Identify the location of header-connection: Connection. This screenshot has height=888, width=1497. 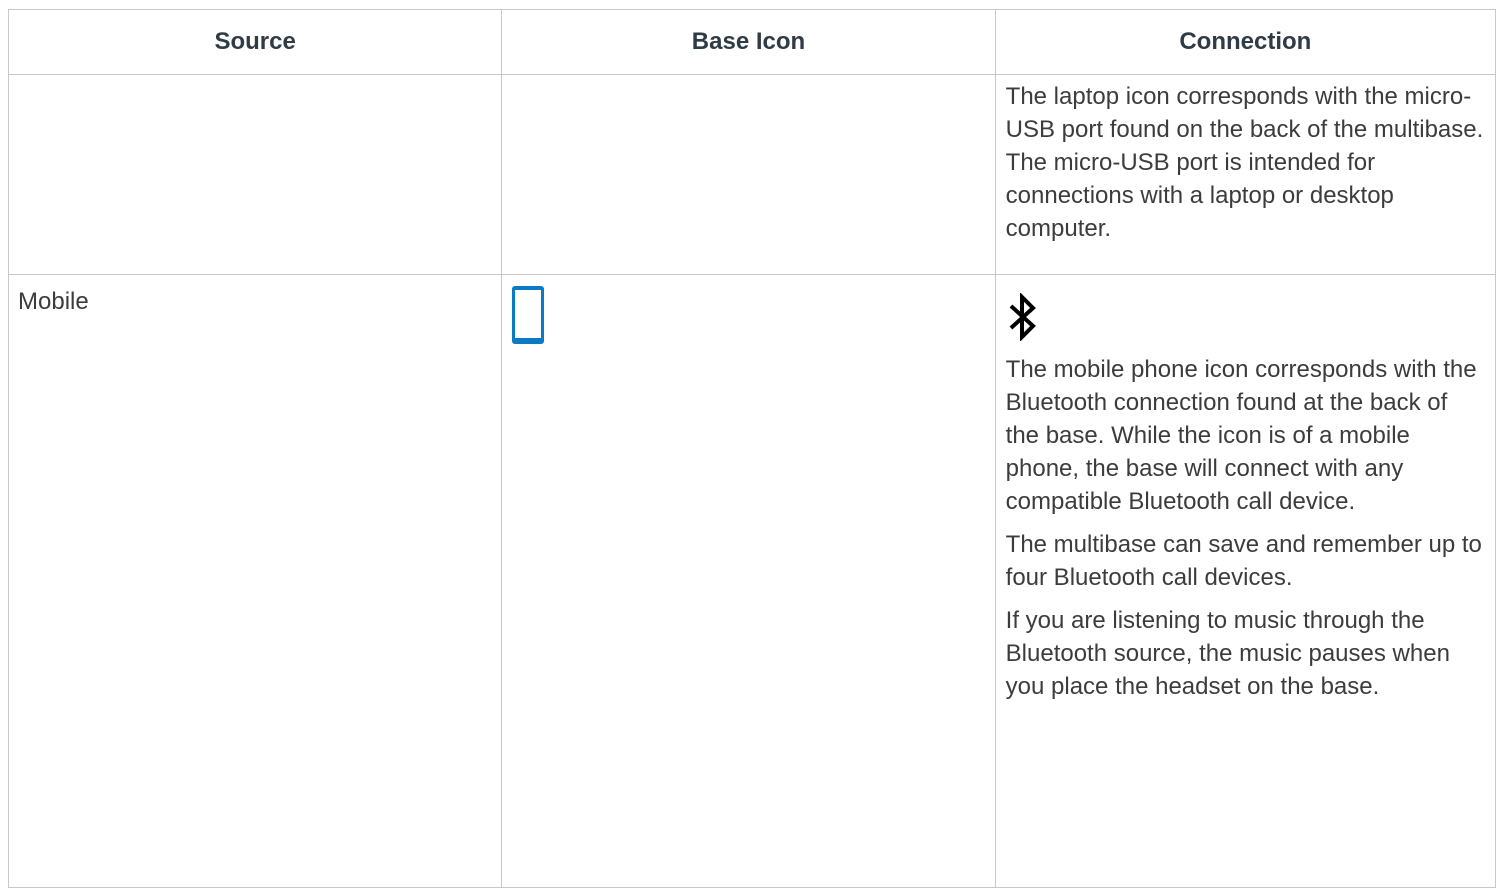
(1245, 42).